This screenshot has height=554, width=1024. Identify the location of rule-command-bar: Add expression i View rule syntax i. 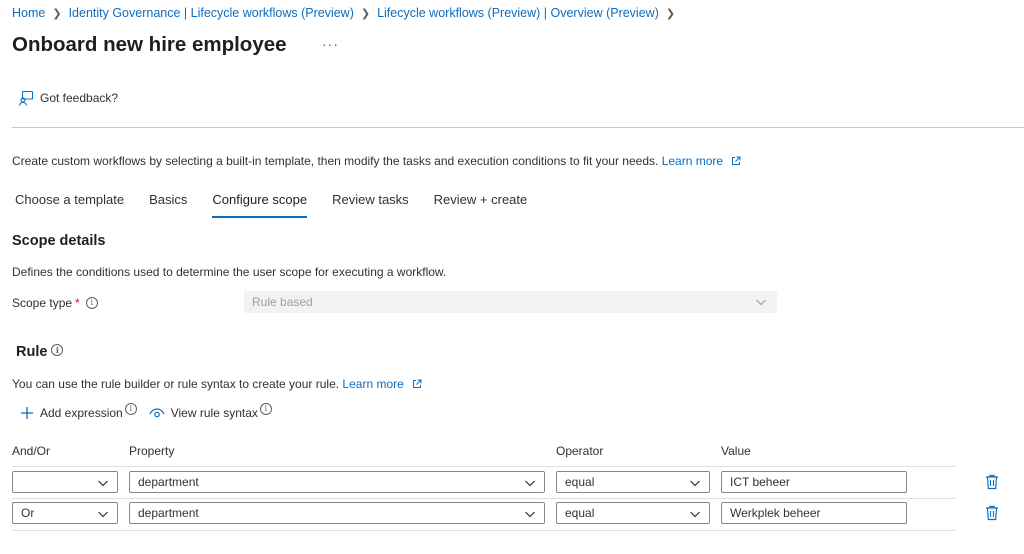
(151, 411).